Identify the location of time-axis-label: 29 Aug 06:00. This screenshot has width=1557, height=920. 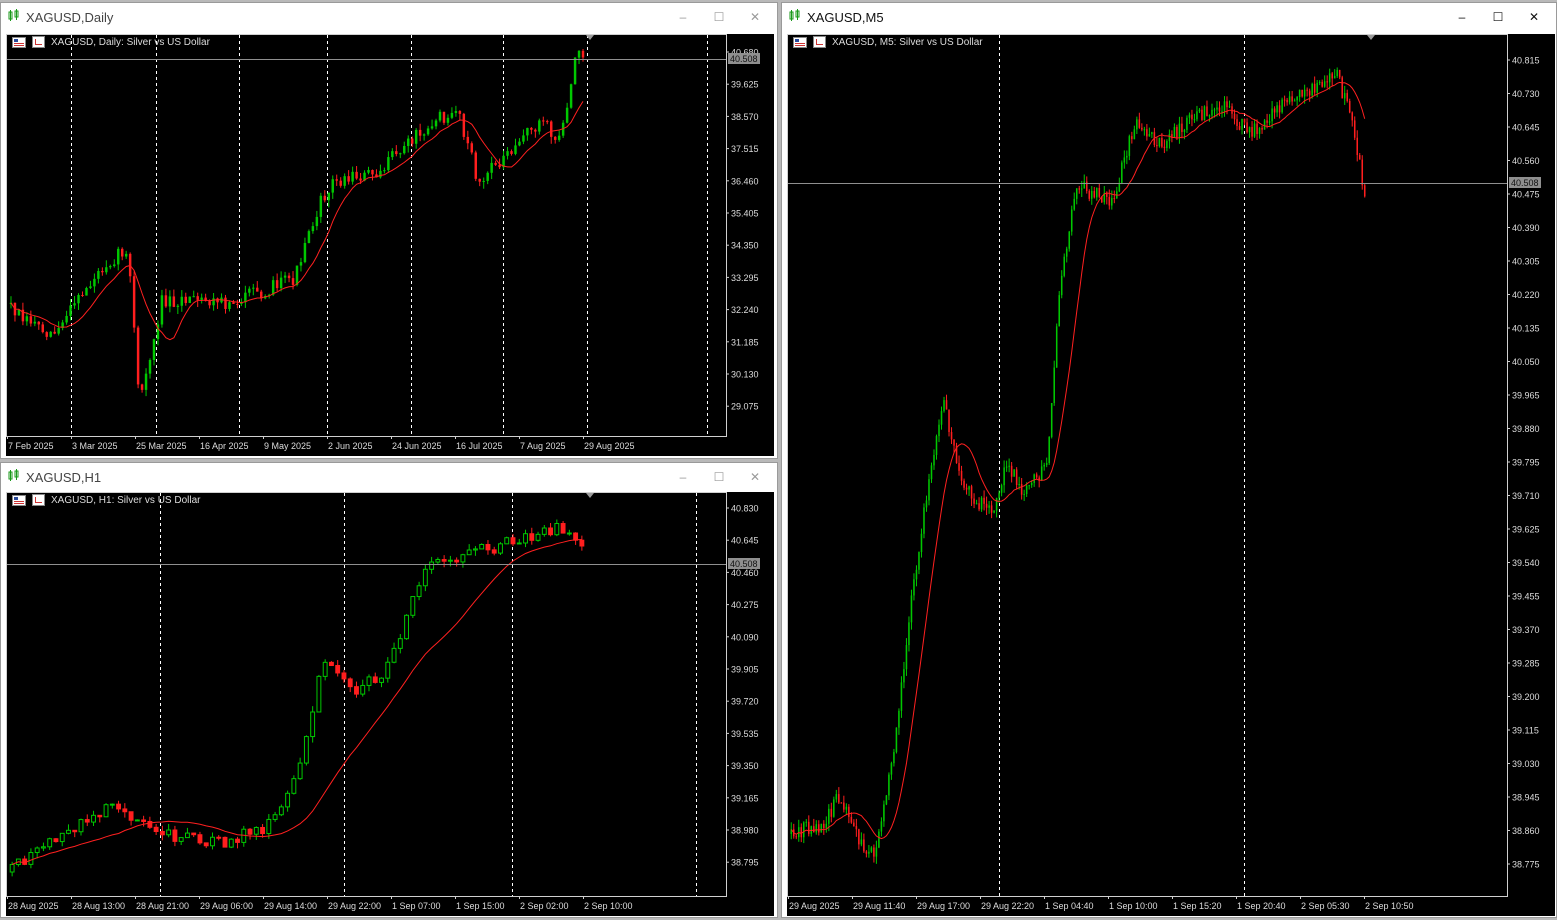
(226, 906).